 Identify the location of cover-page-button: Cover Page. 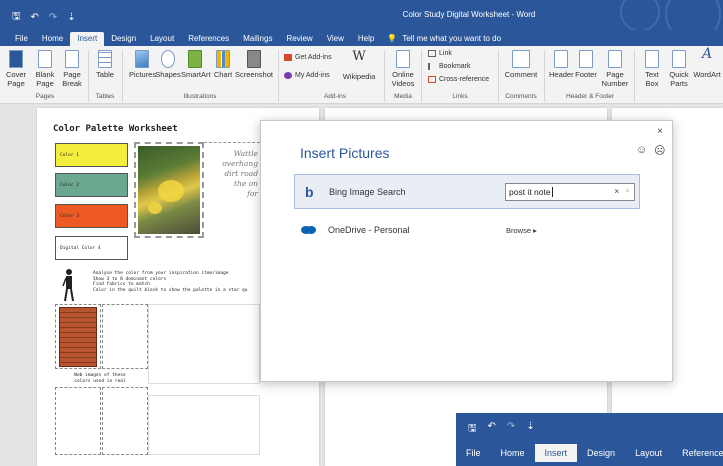
(16, 69).